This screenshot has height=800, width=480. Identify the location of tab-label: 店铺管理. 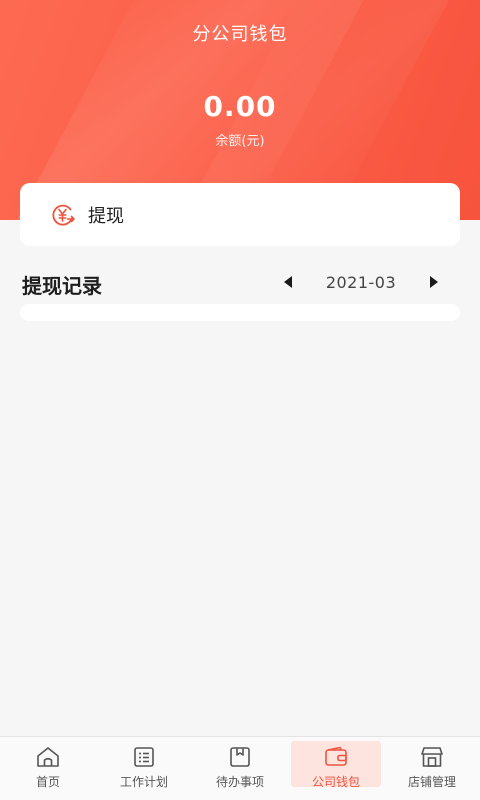
(431, 782).